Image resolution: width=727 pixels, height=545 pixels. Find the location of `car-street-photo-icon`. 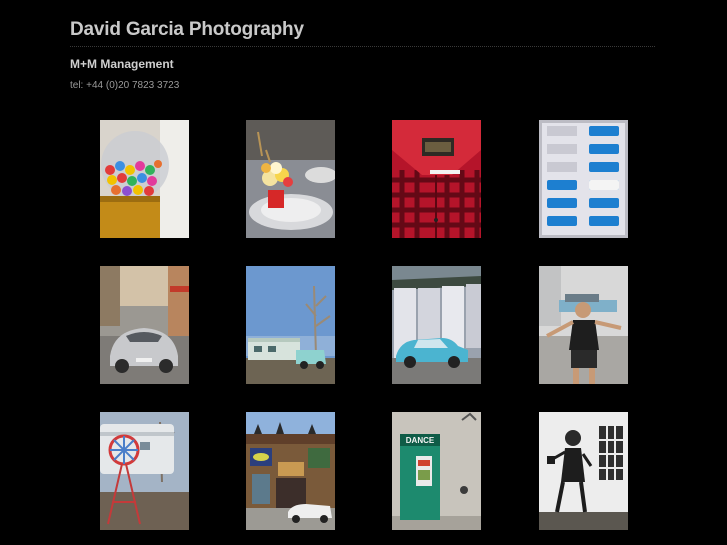

car-street-photo-icon is located at coordinates (144, 325).